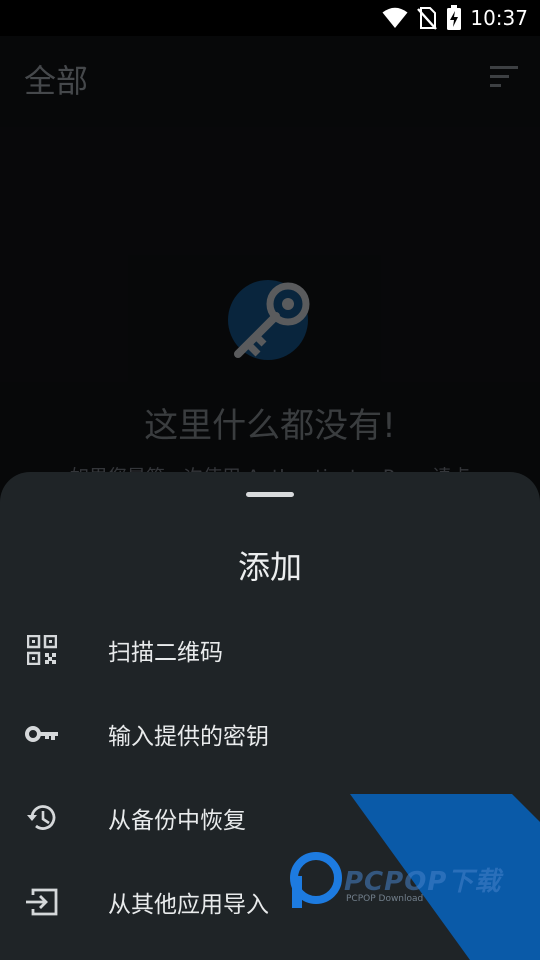 The image size is (540, 960). Describe the element at coordinates (270, 494) in the screenshot. I see `drag-handle` at that location.